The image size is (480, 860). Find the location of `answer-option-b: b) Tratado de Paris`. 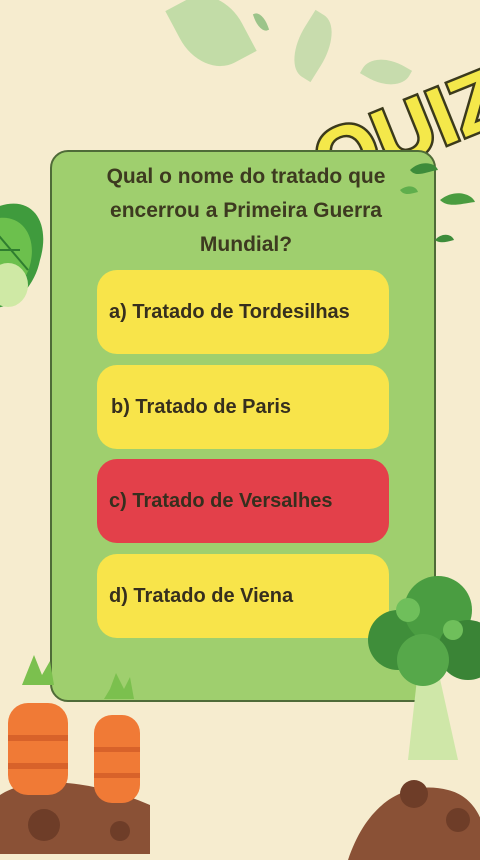

answer-option-b: b) Tratado de Paris is located at coordinates (243, 407).